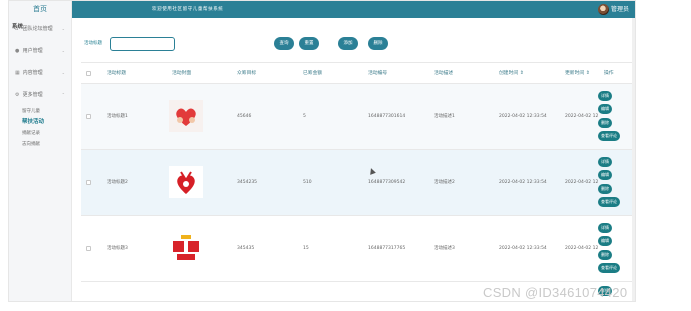 The height and width of the screenshot is (311, 691). What do you see at coordinates (93, 43) in the screenshot?
I see `search-label: 活动标题` at bounding box center [93, 43].